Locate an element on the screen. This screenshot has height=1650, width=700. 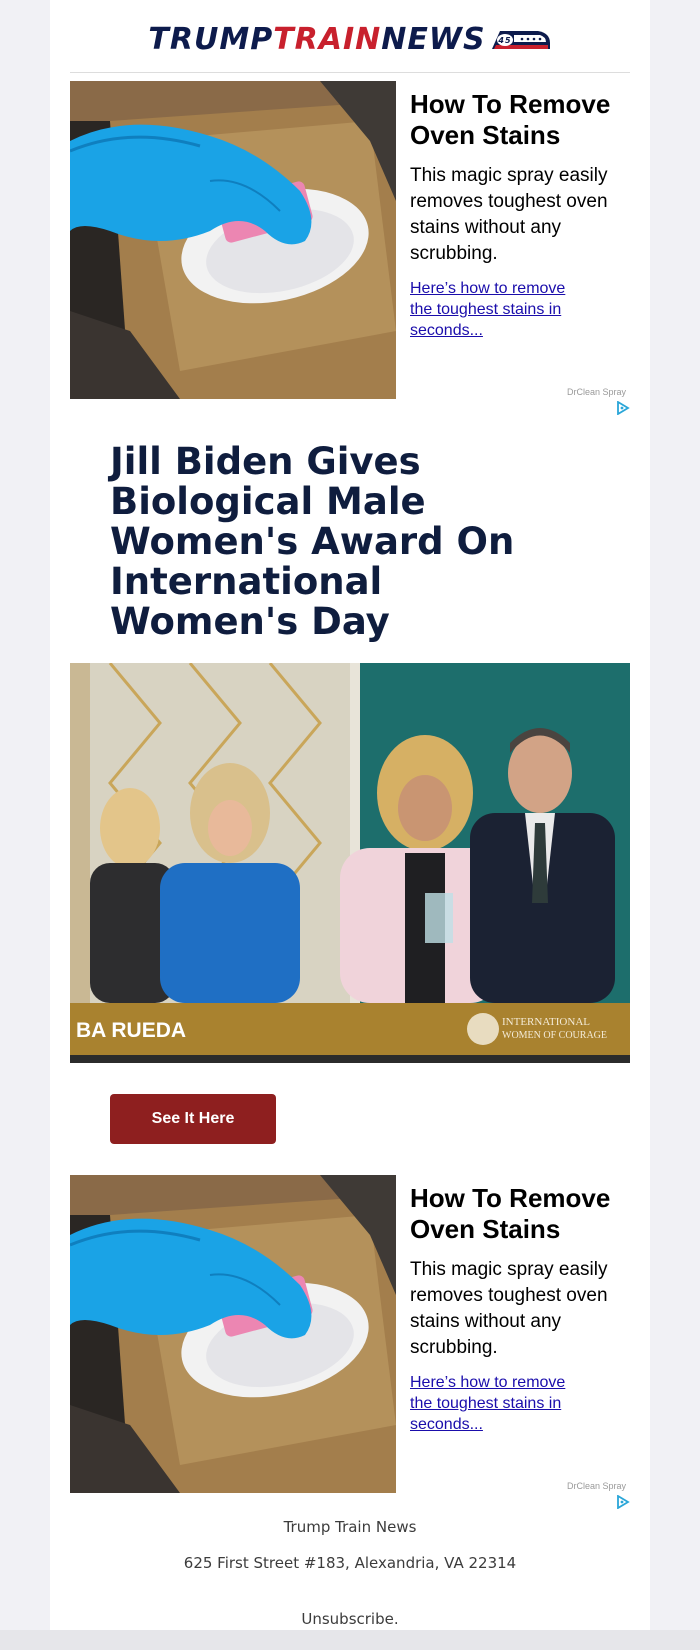
see-it-here-button: See It Here is located at coordinates (193, 1119).